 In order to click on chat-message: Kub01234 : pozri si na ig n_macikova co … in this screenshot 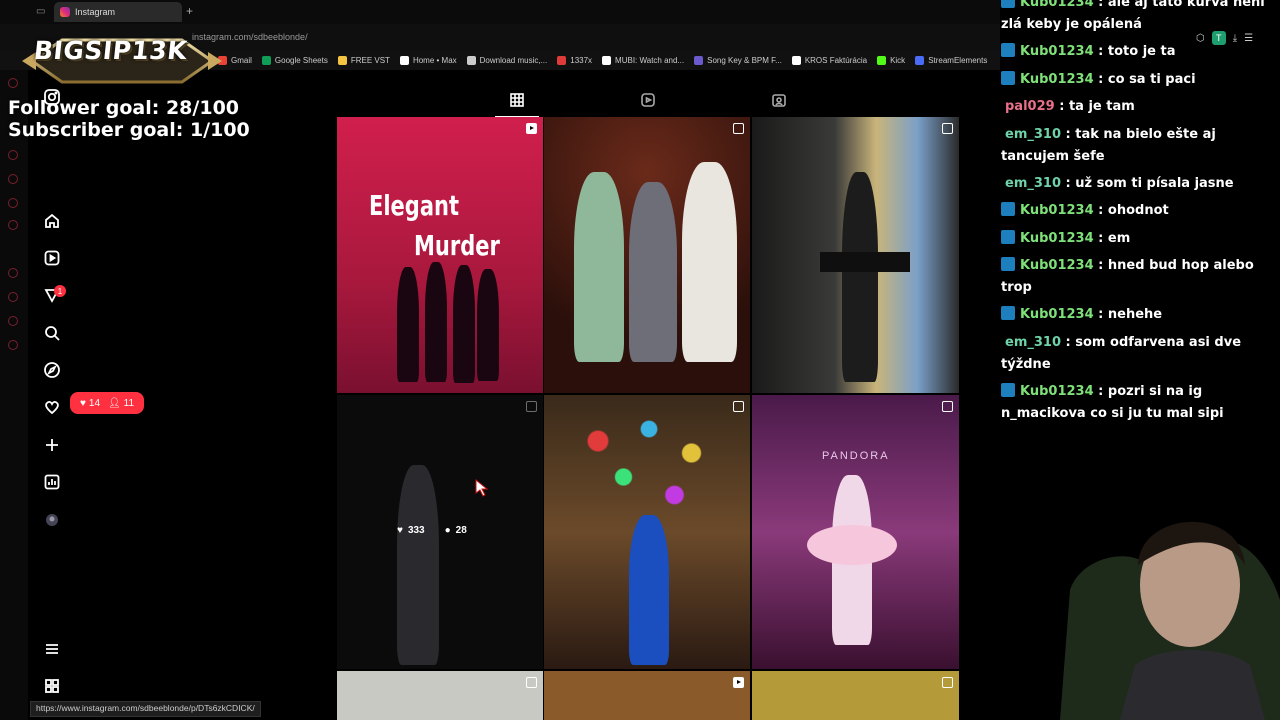, I will do `click(1112, 401)`.